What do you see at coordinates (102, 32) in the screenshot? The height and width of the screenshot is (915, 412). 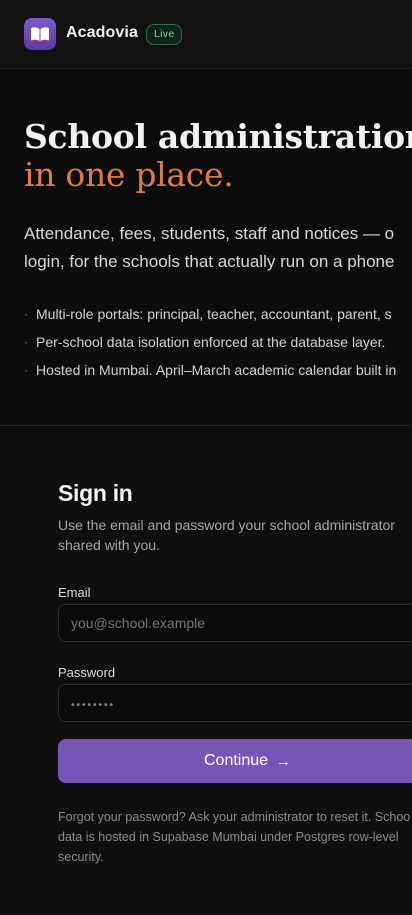 I see `brand-name: Acadovia` at bounding box center [102, 32].